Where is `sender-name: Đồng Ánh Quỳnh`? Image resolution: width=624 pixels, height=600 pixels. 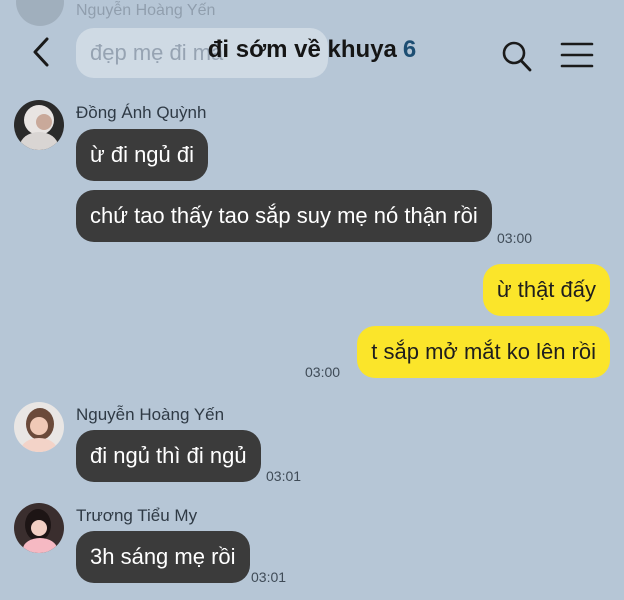 sender-name: Đồng Ánh Quỳnh is located at coordinates (141, 112).